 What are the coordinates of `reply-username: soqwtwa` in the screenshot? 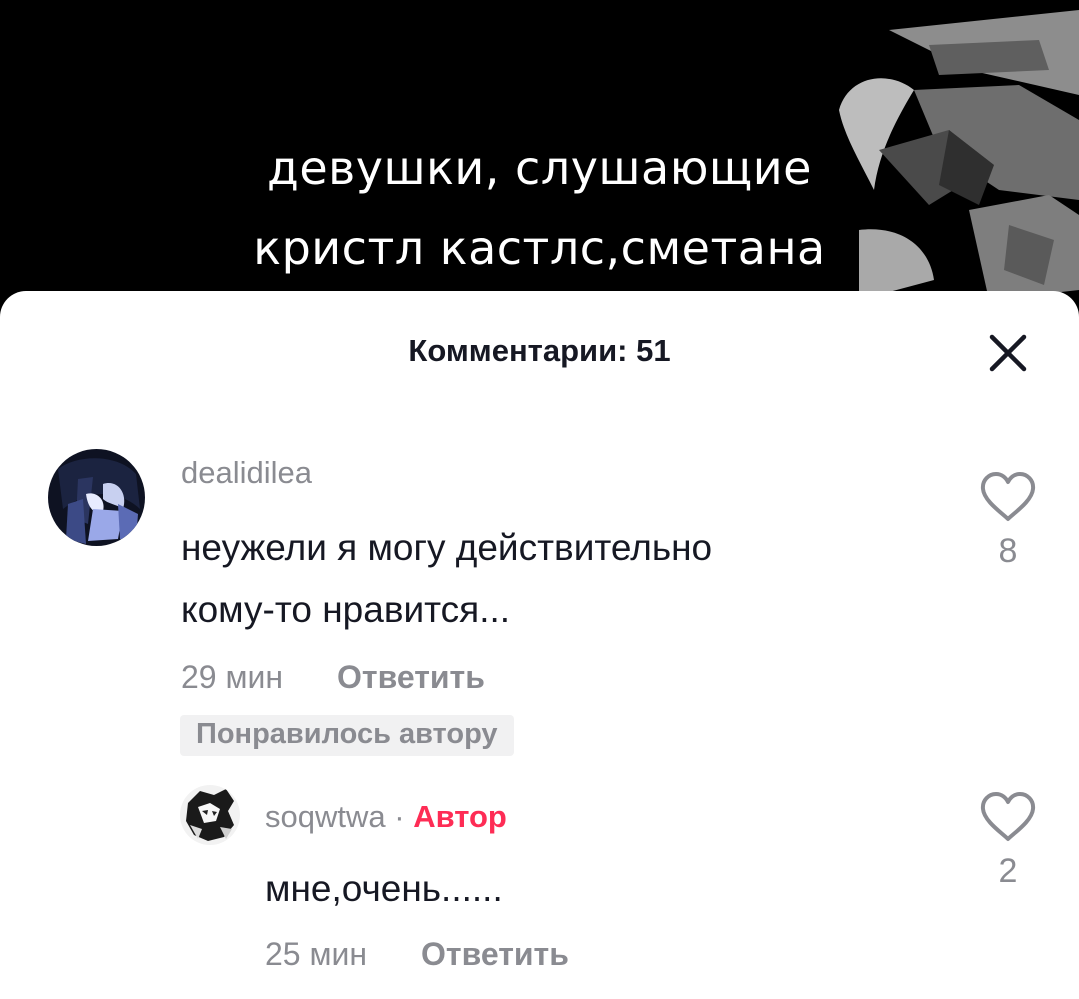 It's located at (325, 816).